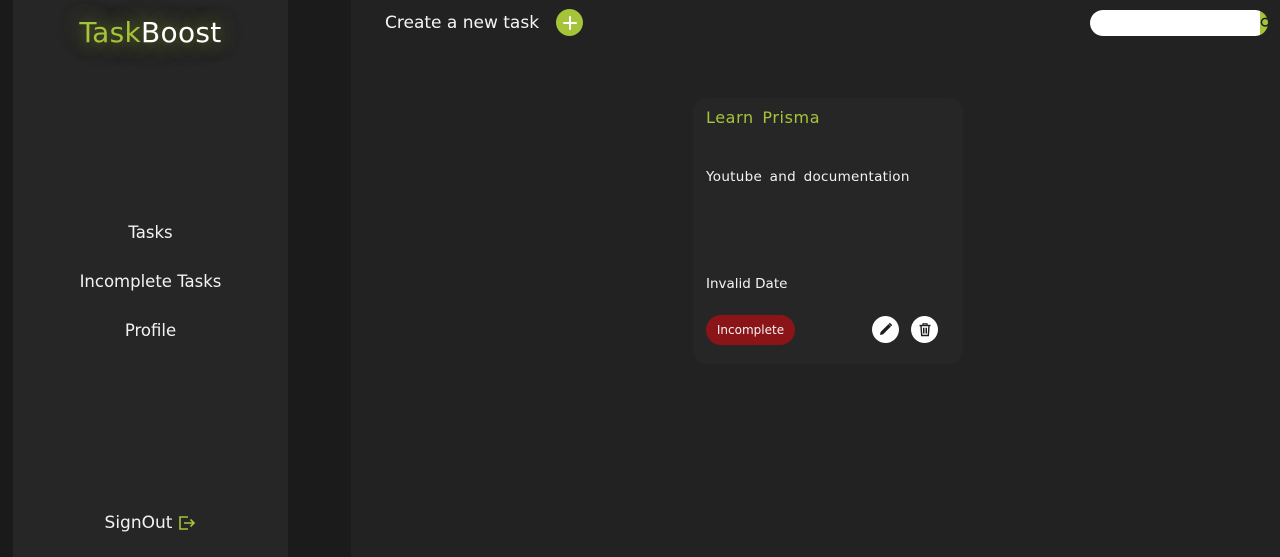 Image resolution: width=1280 pixels, height=557 pixels. I want to click on sidebar-item-profile: Profile, so click(150, 342).